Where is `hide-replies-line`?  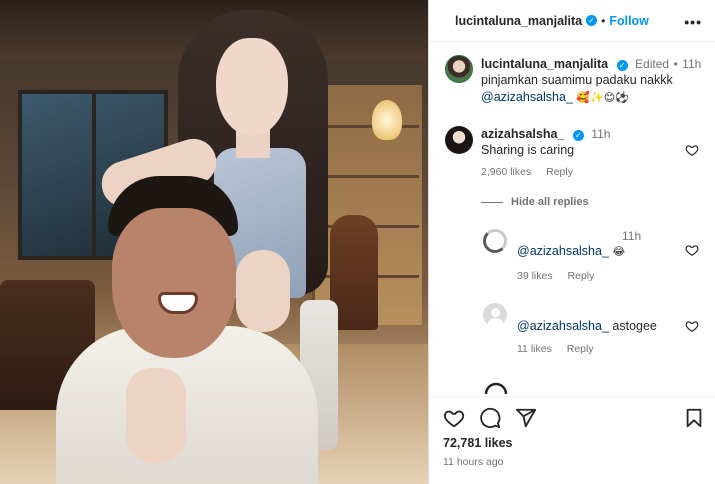
hide-replies-line is located at coordinates (492, 202).